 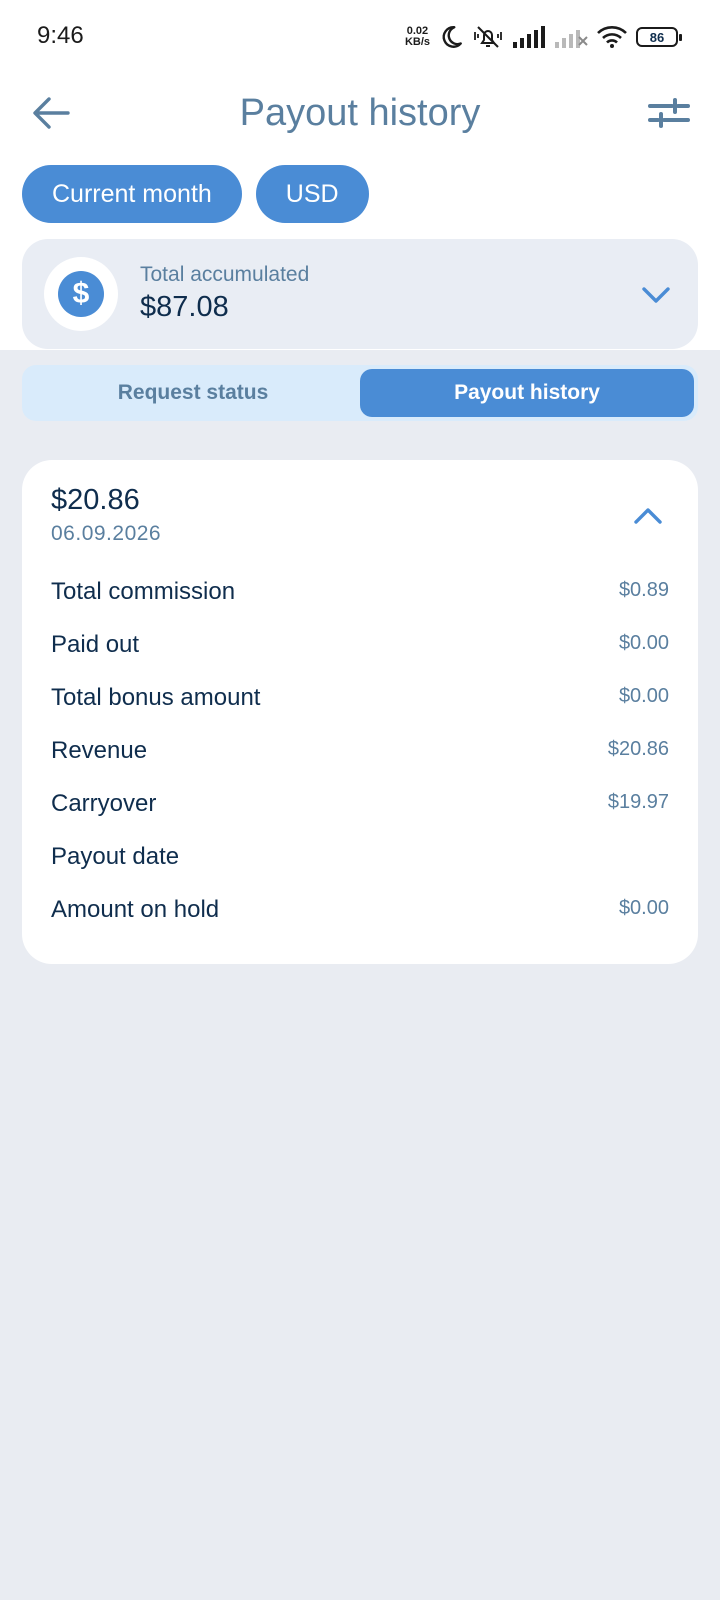 I want to click on signal-no-service-icon, so click(x=571, y=39).